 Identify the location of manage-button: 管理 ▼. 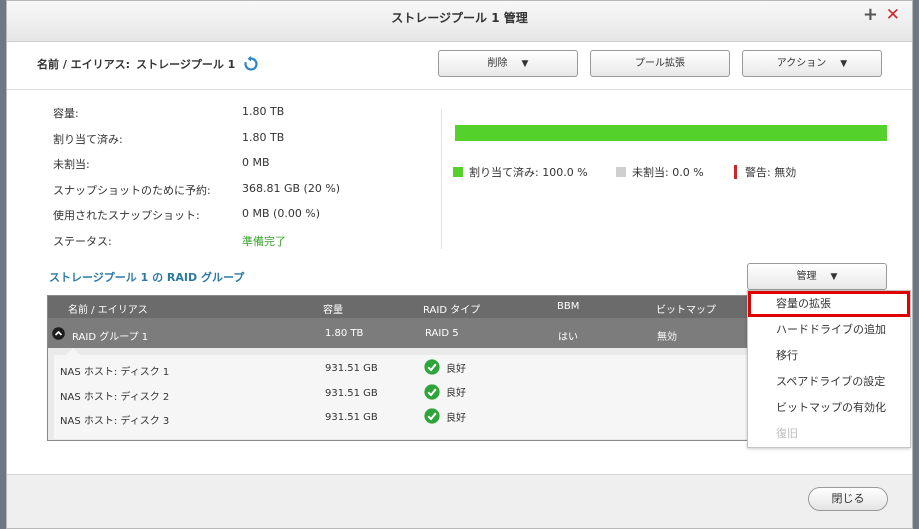
(817, 276).